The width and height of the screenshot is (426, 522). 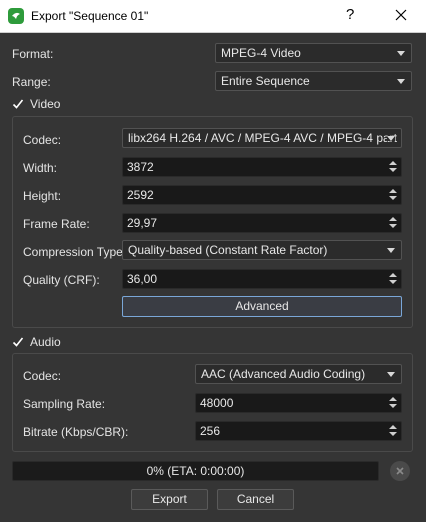 What do you see at coordinates (64, 404) in the screenshot?
I see `sampling-rate-label: Sampling Rate:` at bounding box center [64, 404].